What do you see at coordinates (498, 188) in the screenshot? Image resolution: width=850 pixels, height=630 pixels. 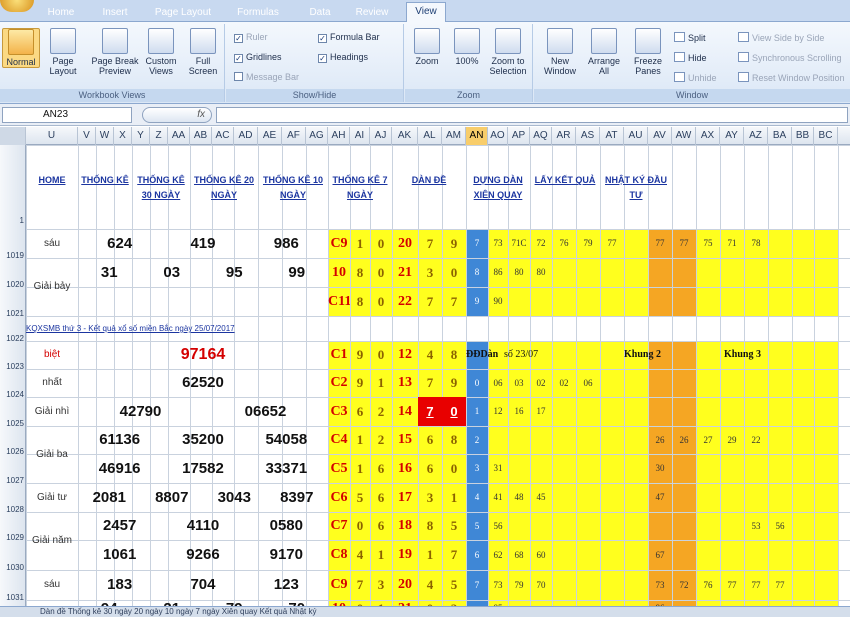 I see `header-link-7: DỰNG DÀN XIÊN QUAY` at bounding box center [498, 188].